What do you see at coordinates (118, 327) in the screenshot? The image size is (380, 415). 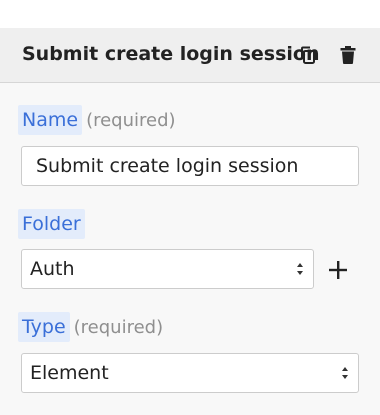 I see `type-required-hint: (required)` at bounding box center [118, 327].